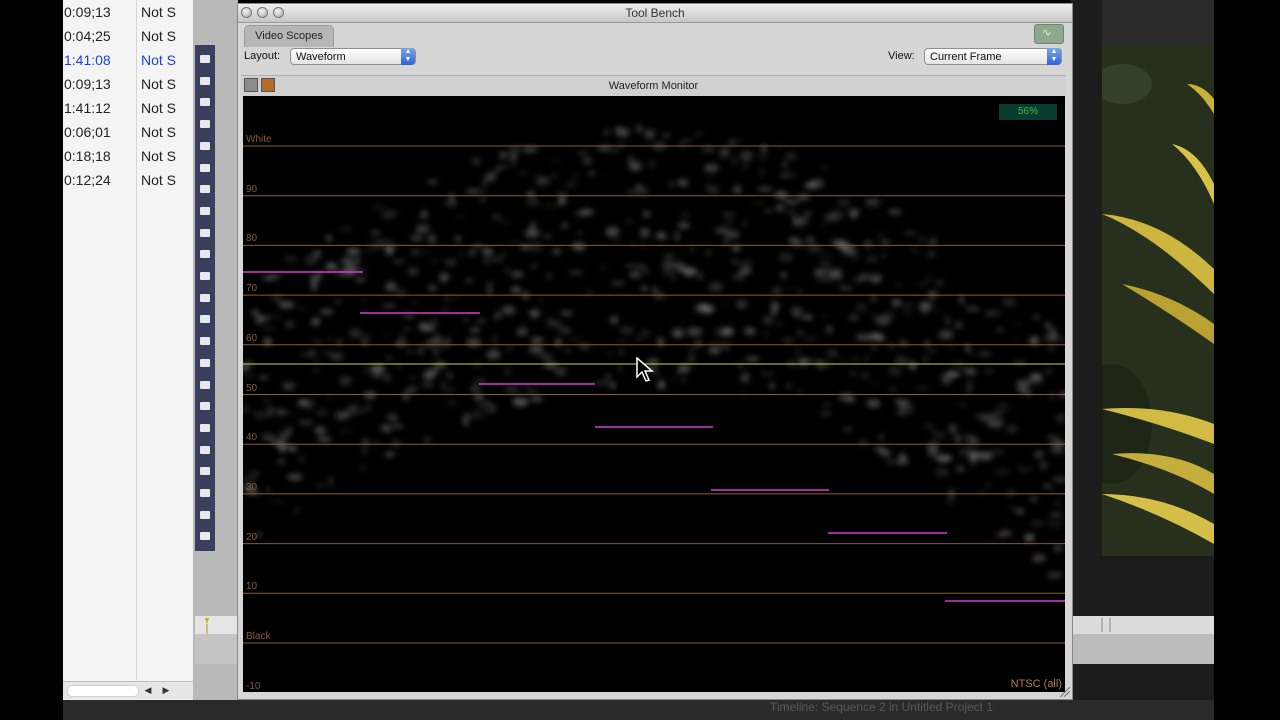 This screenshot has height=720, width=1280. What do you see at coordinates (1028, 112) in the screenshot?
I see `percent-badge: 56%` at bounding box center [1028, 112].